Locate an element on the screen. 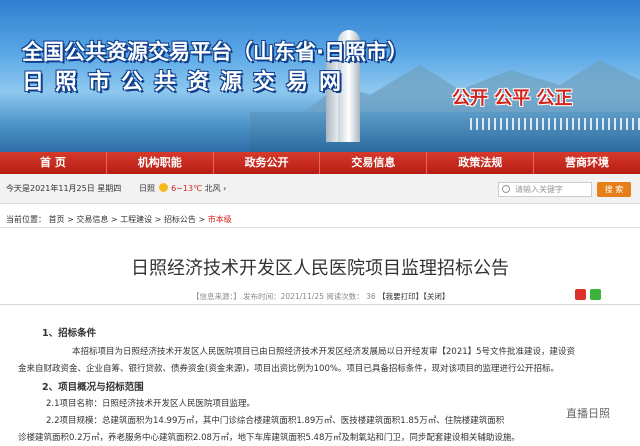 The height and width of the screenshot is (446, 640). article-title: 日照经济技术开发区人民医院项目监理招标公告 is located at coordinates (320, 268).